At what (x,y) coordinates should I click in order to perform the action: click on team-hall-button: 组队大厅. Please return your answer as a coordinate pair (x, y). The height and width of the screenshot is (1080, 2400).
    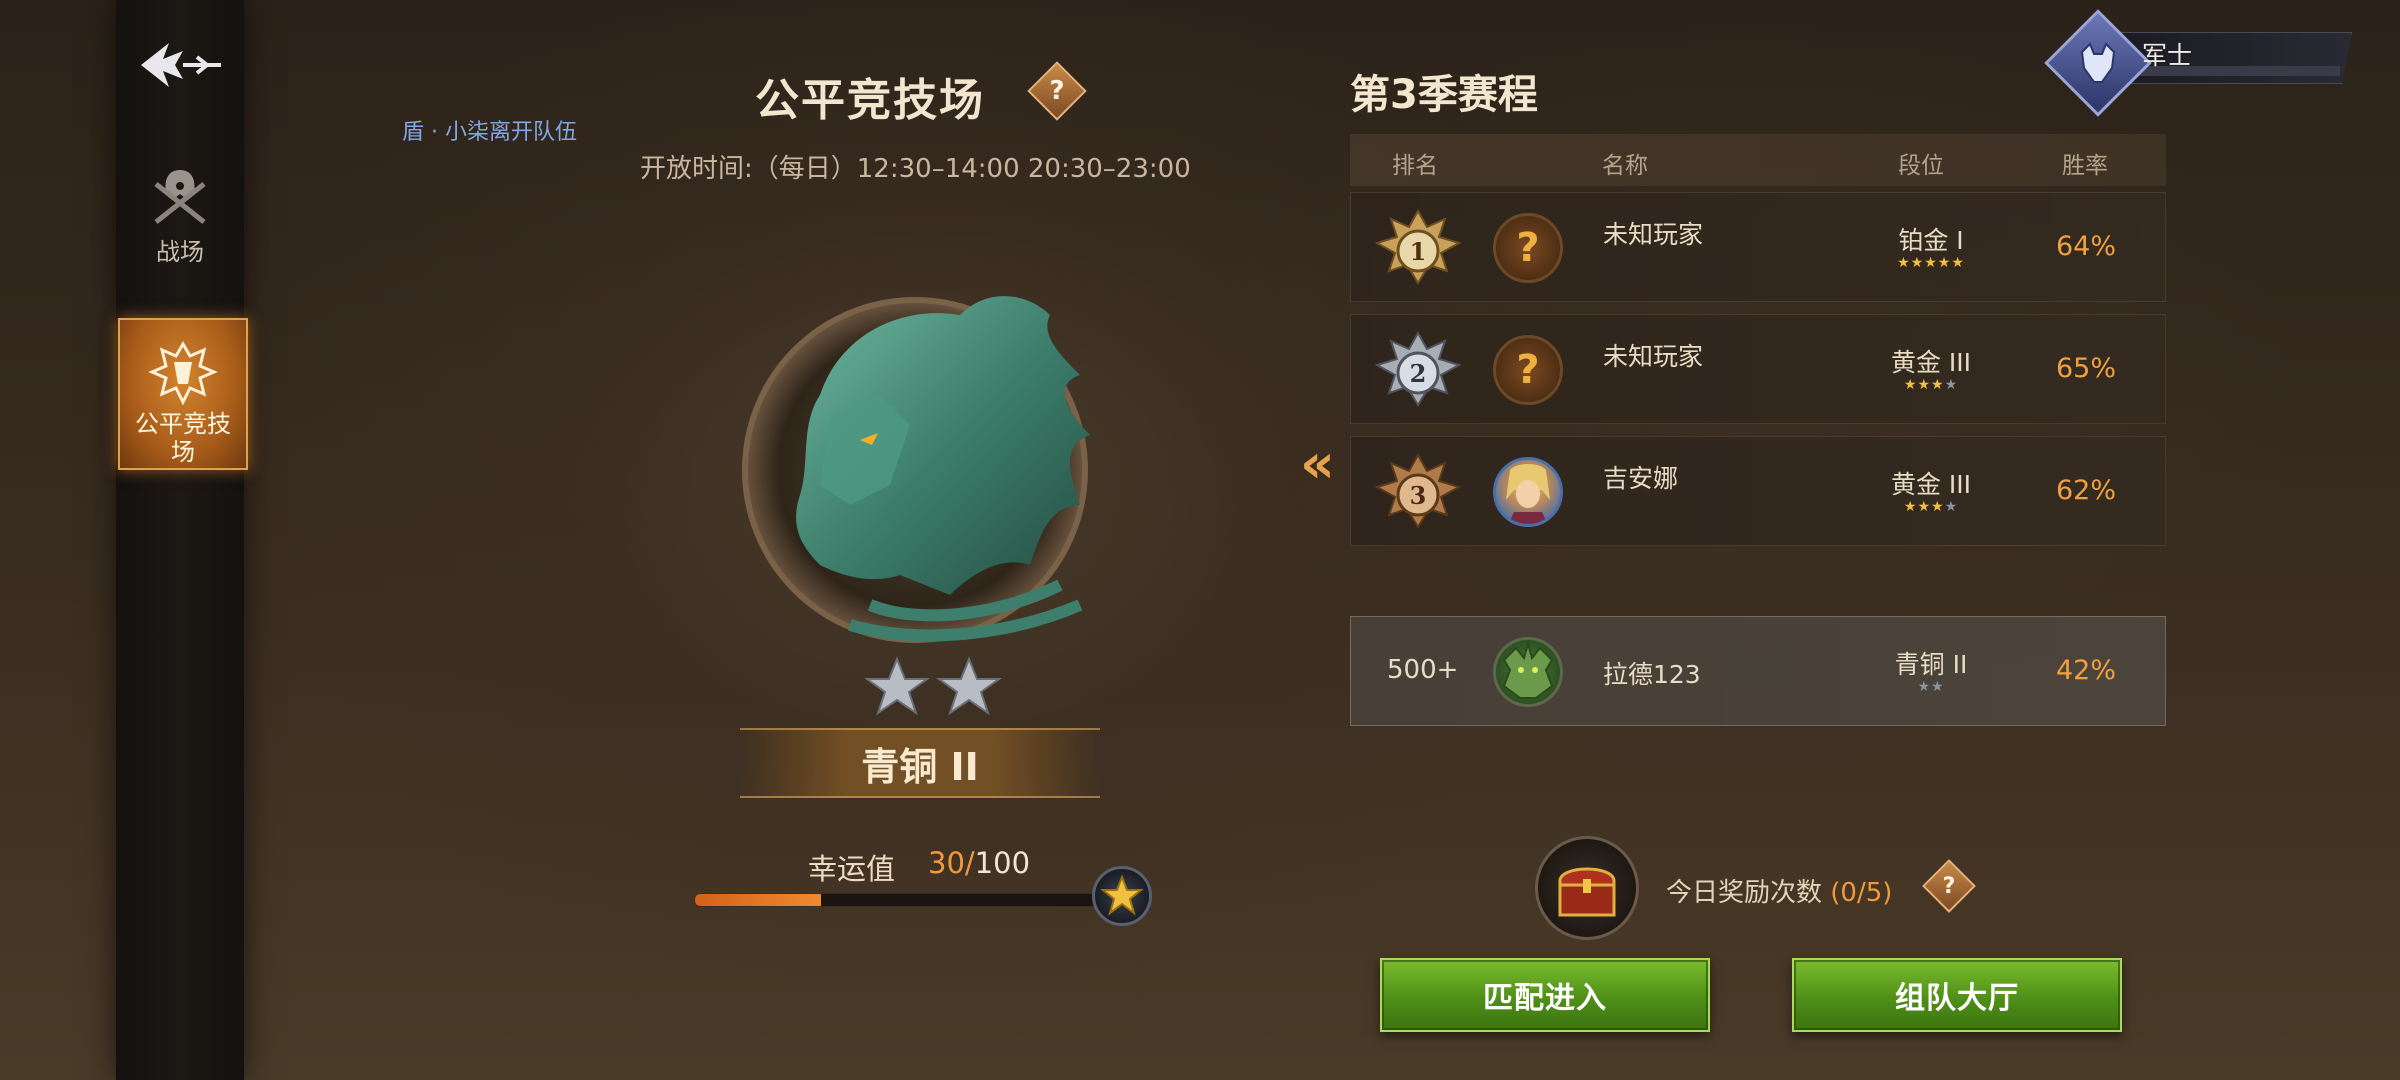
    Looking at the image, I should click on (1957, 995).